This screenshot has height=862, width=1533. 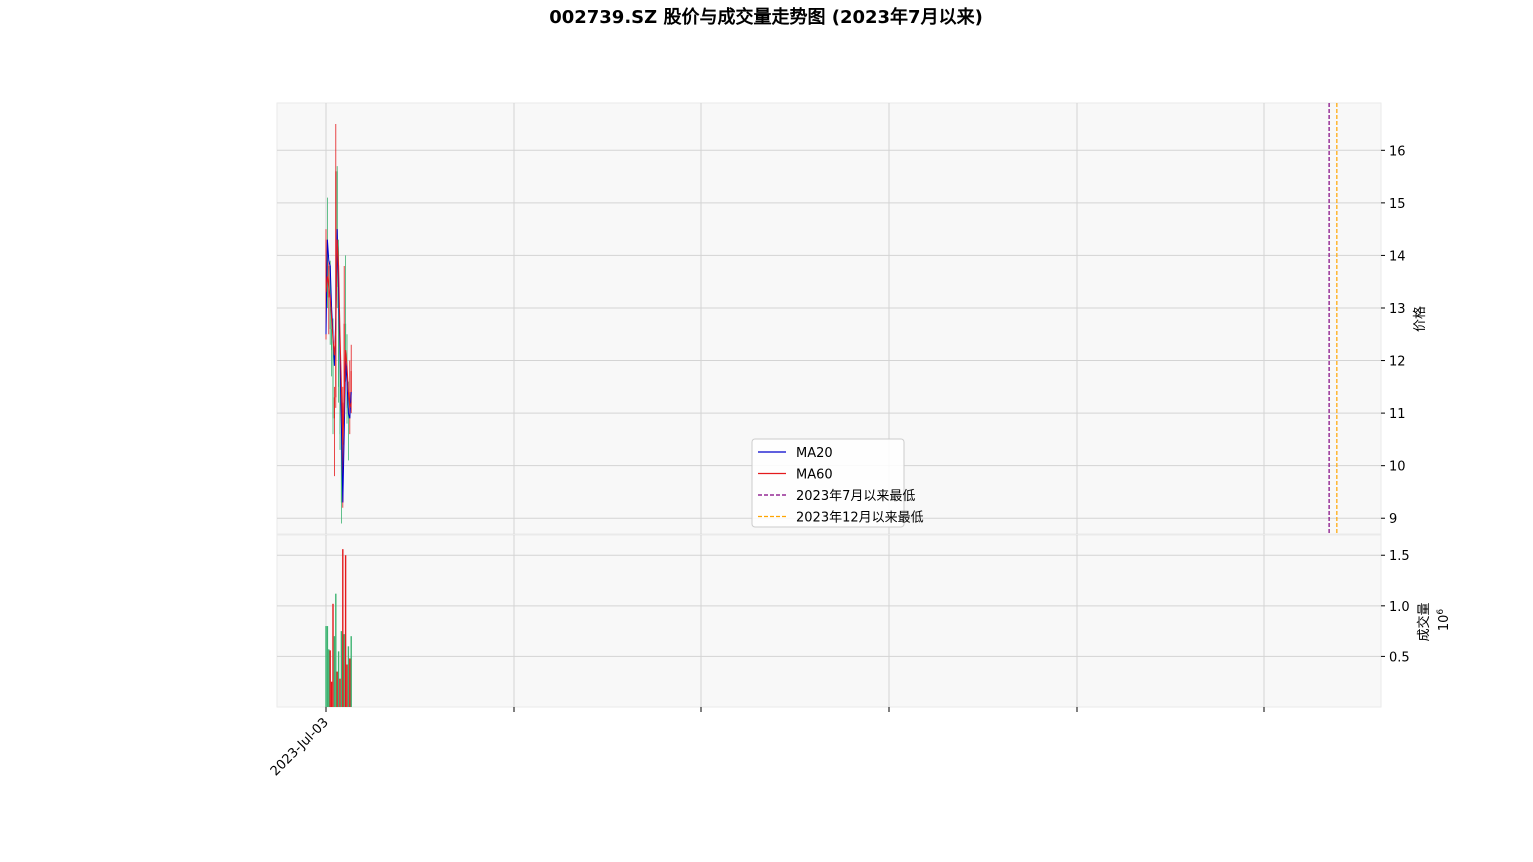 I want to click on volume-y-tick-label: 1.5, so click(x=1399, y=556).